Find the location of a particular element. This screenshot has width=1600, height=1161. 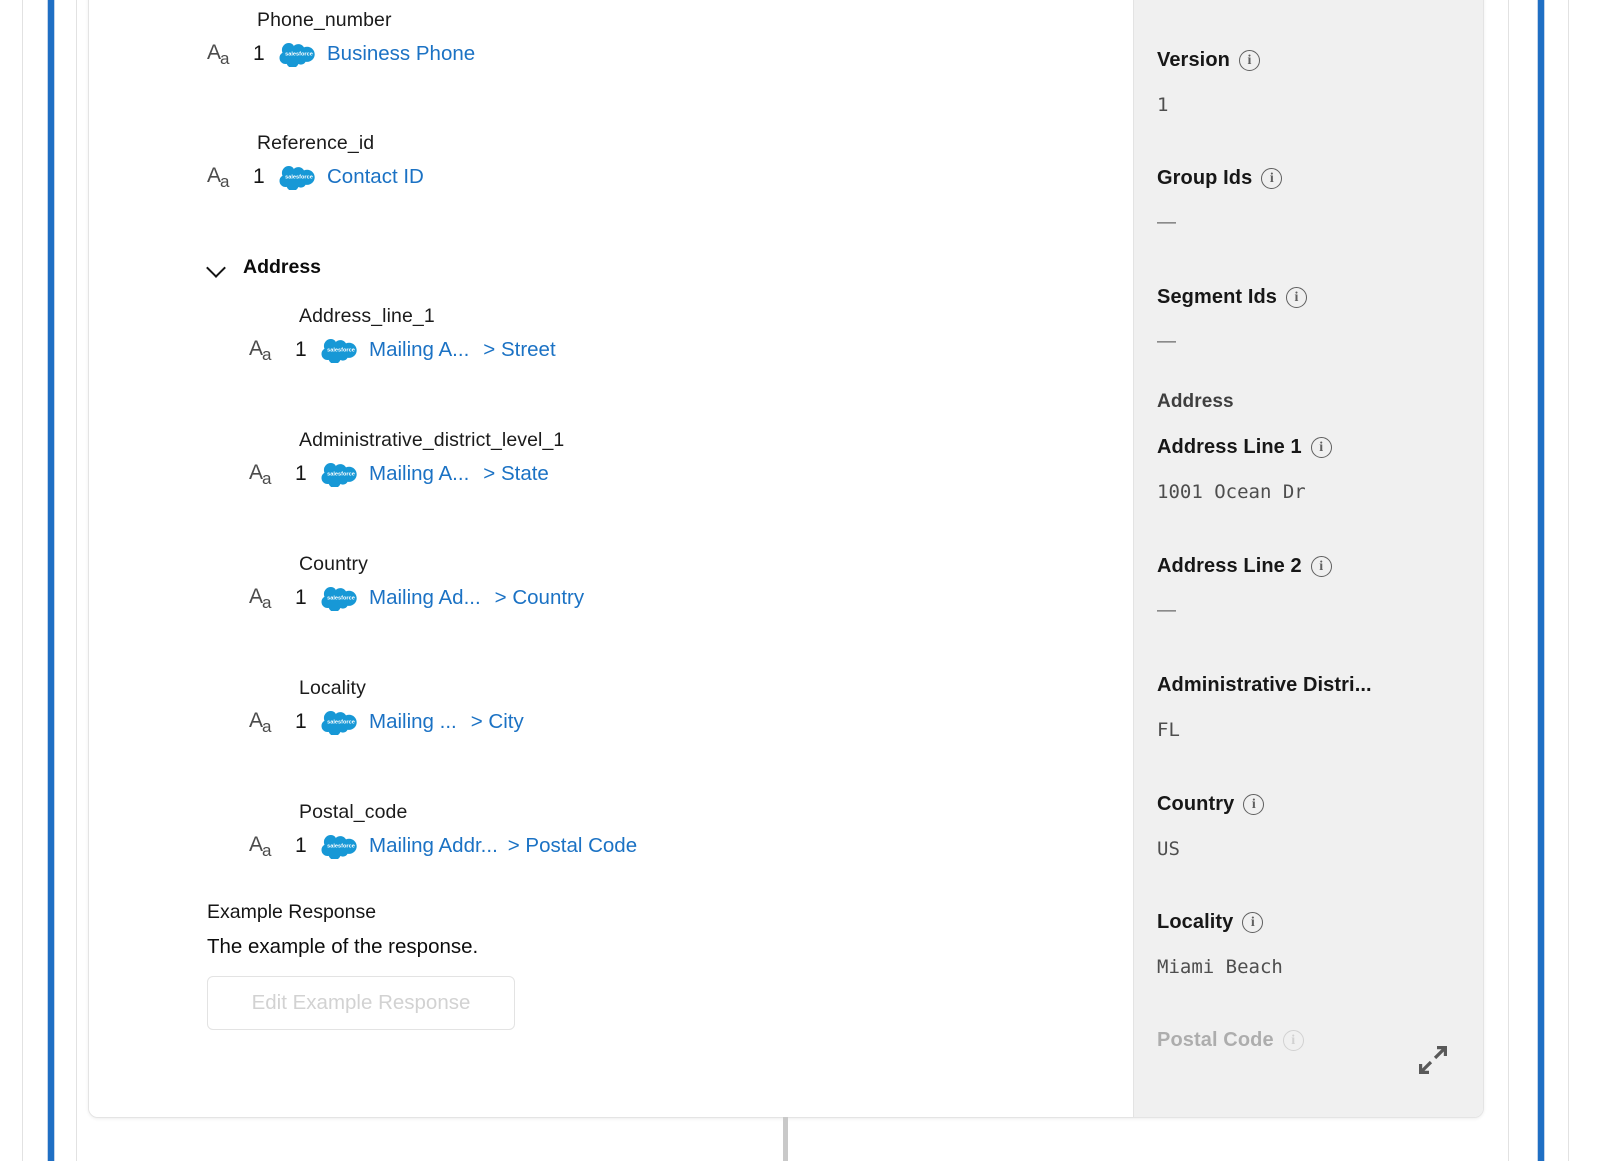

detail-label: Version i is located at coordinates (1208, 60).